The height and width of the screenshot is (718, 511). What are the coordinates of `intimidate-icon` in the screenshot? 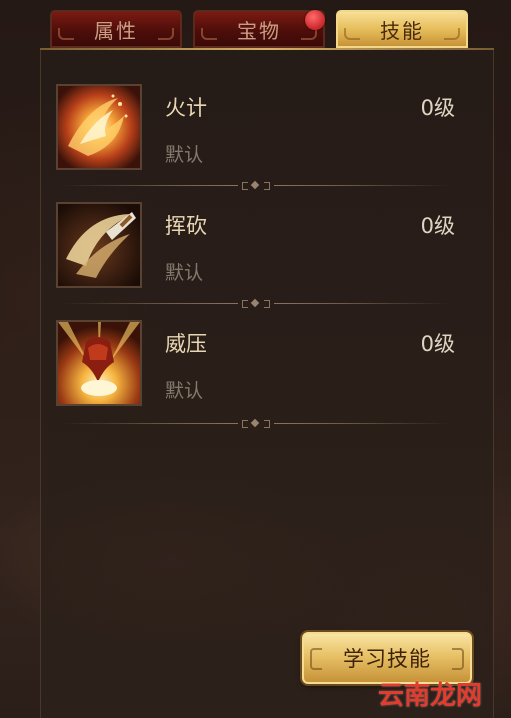 It's located at (99, 363).